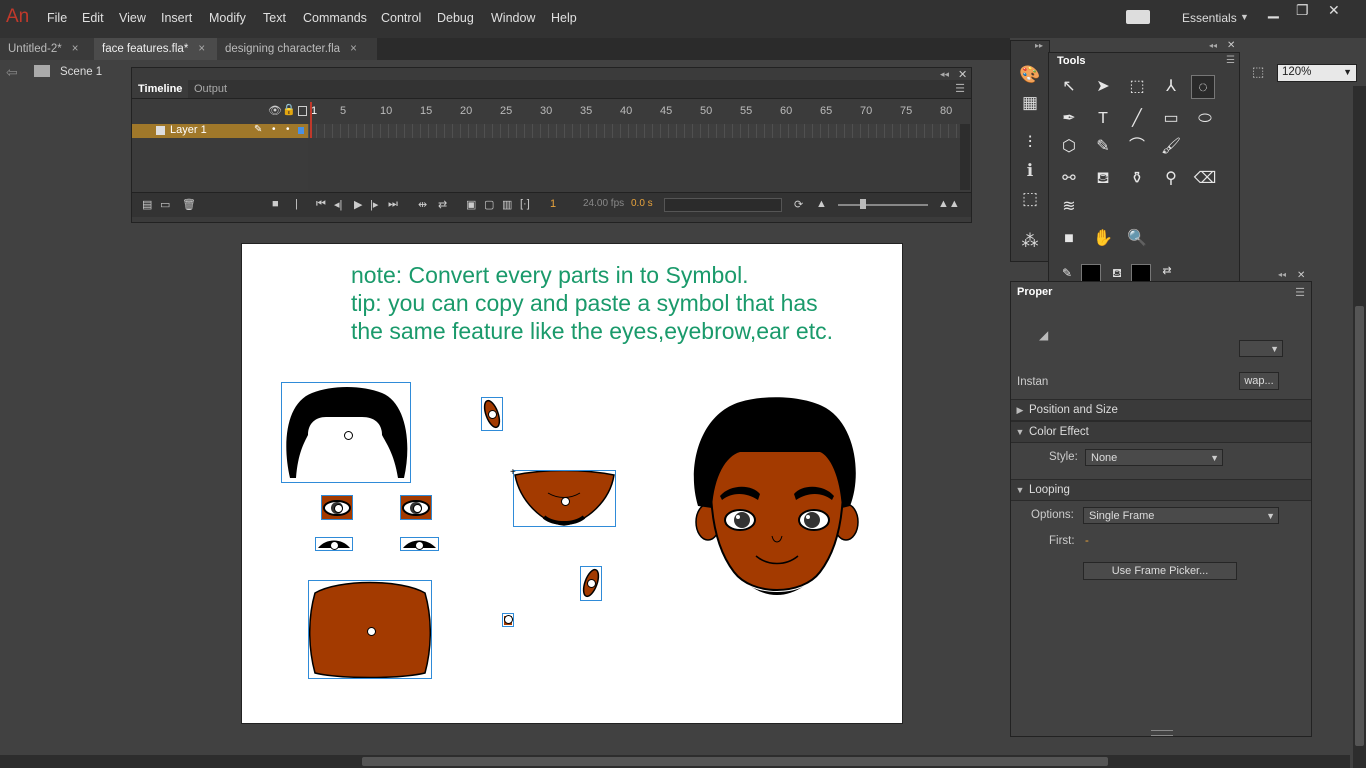 The width and height of the screenshot is (1366, 768). Describe the element at coordinates (1302, 10) in the screenshot. I see `restore-button: ❐` at that location.